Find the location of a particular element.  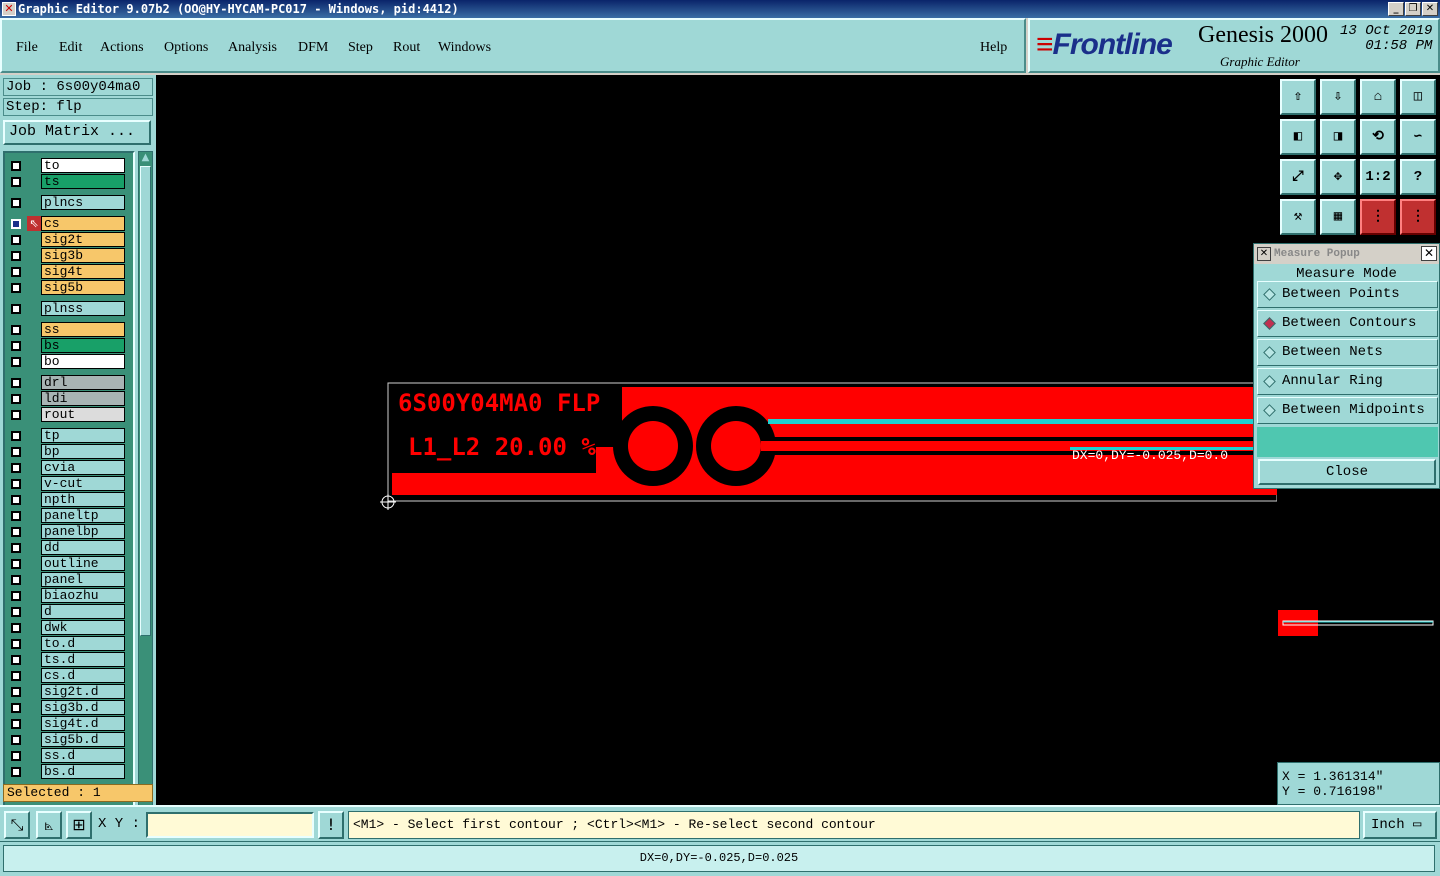

layer-row-ldi: ldi is located at coordinates (69, 398).